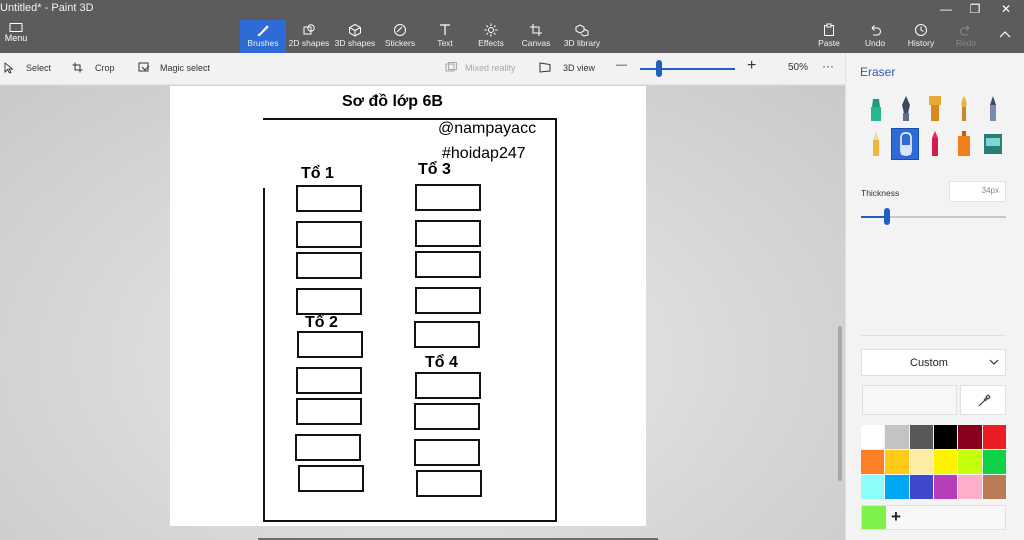  What do you see at coordinates (355, 43) in the screenshot?
I see `tab-3d-shapes-label: 3D shapes` at bounding box center [355, 43].